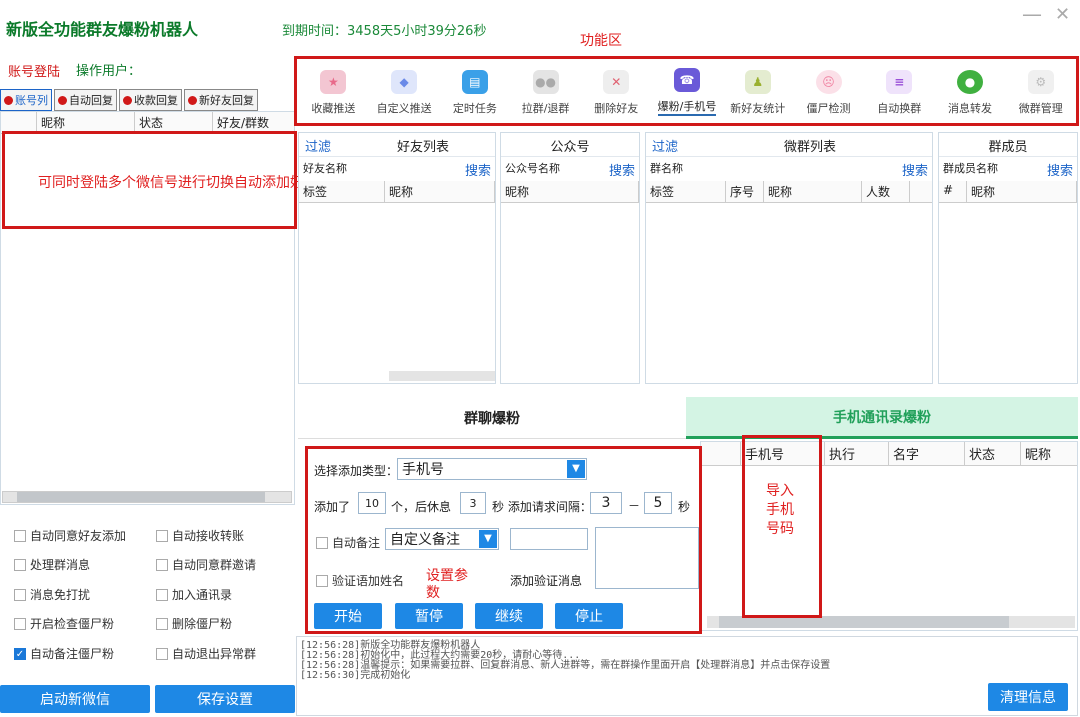  What do you see at coordinates (348, 616) in the screenshot?
I see `start-button: 开始` at bounding box center [348, 616].